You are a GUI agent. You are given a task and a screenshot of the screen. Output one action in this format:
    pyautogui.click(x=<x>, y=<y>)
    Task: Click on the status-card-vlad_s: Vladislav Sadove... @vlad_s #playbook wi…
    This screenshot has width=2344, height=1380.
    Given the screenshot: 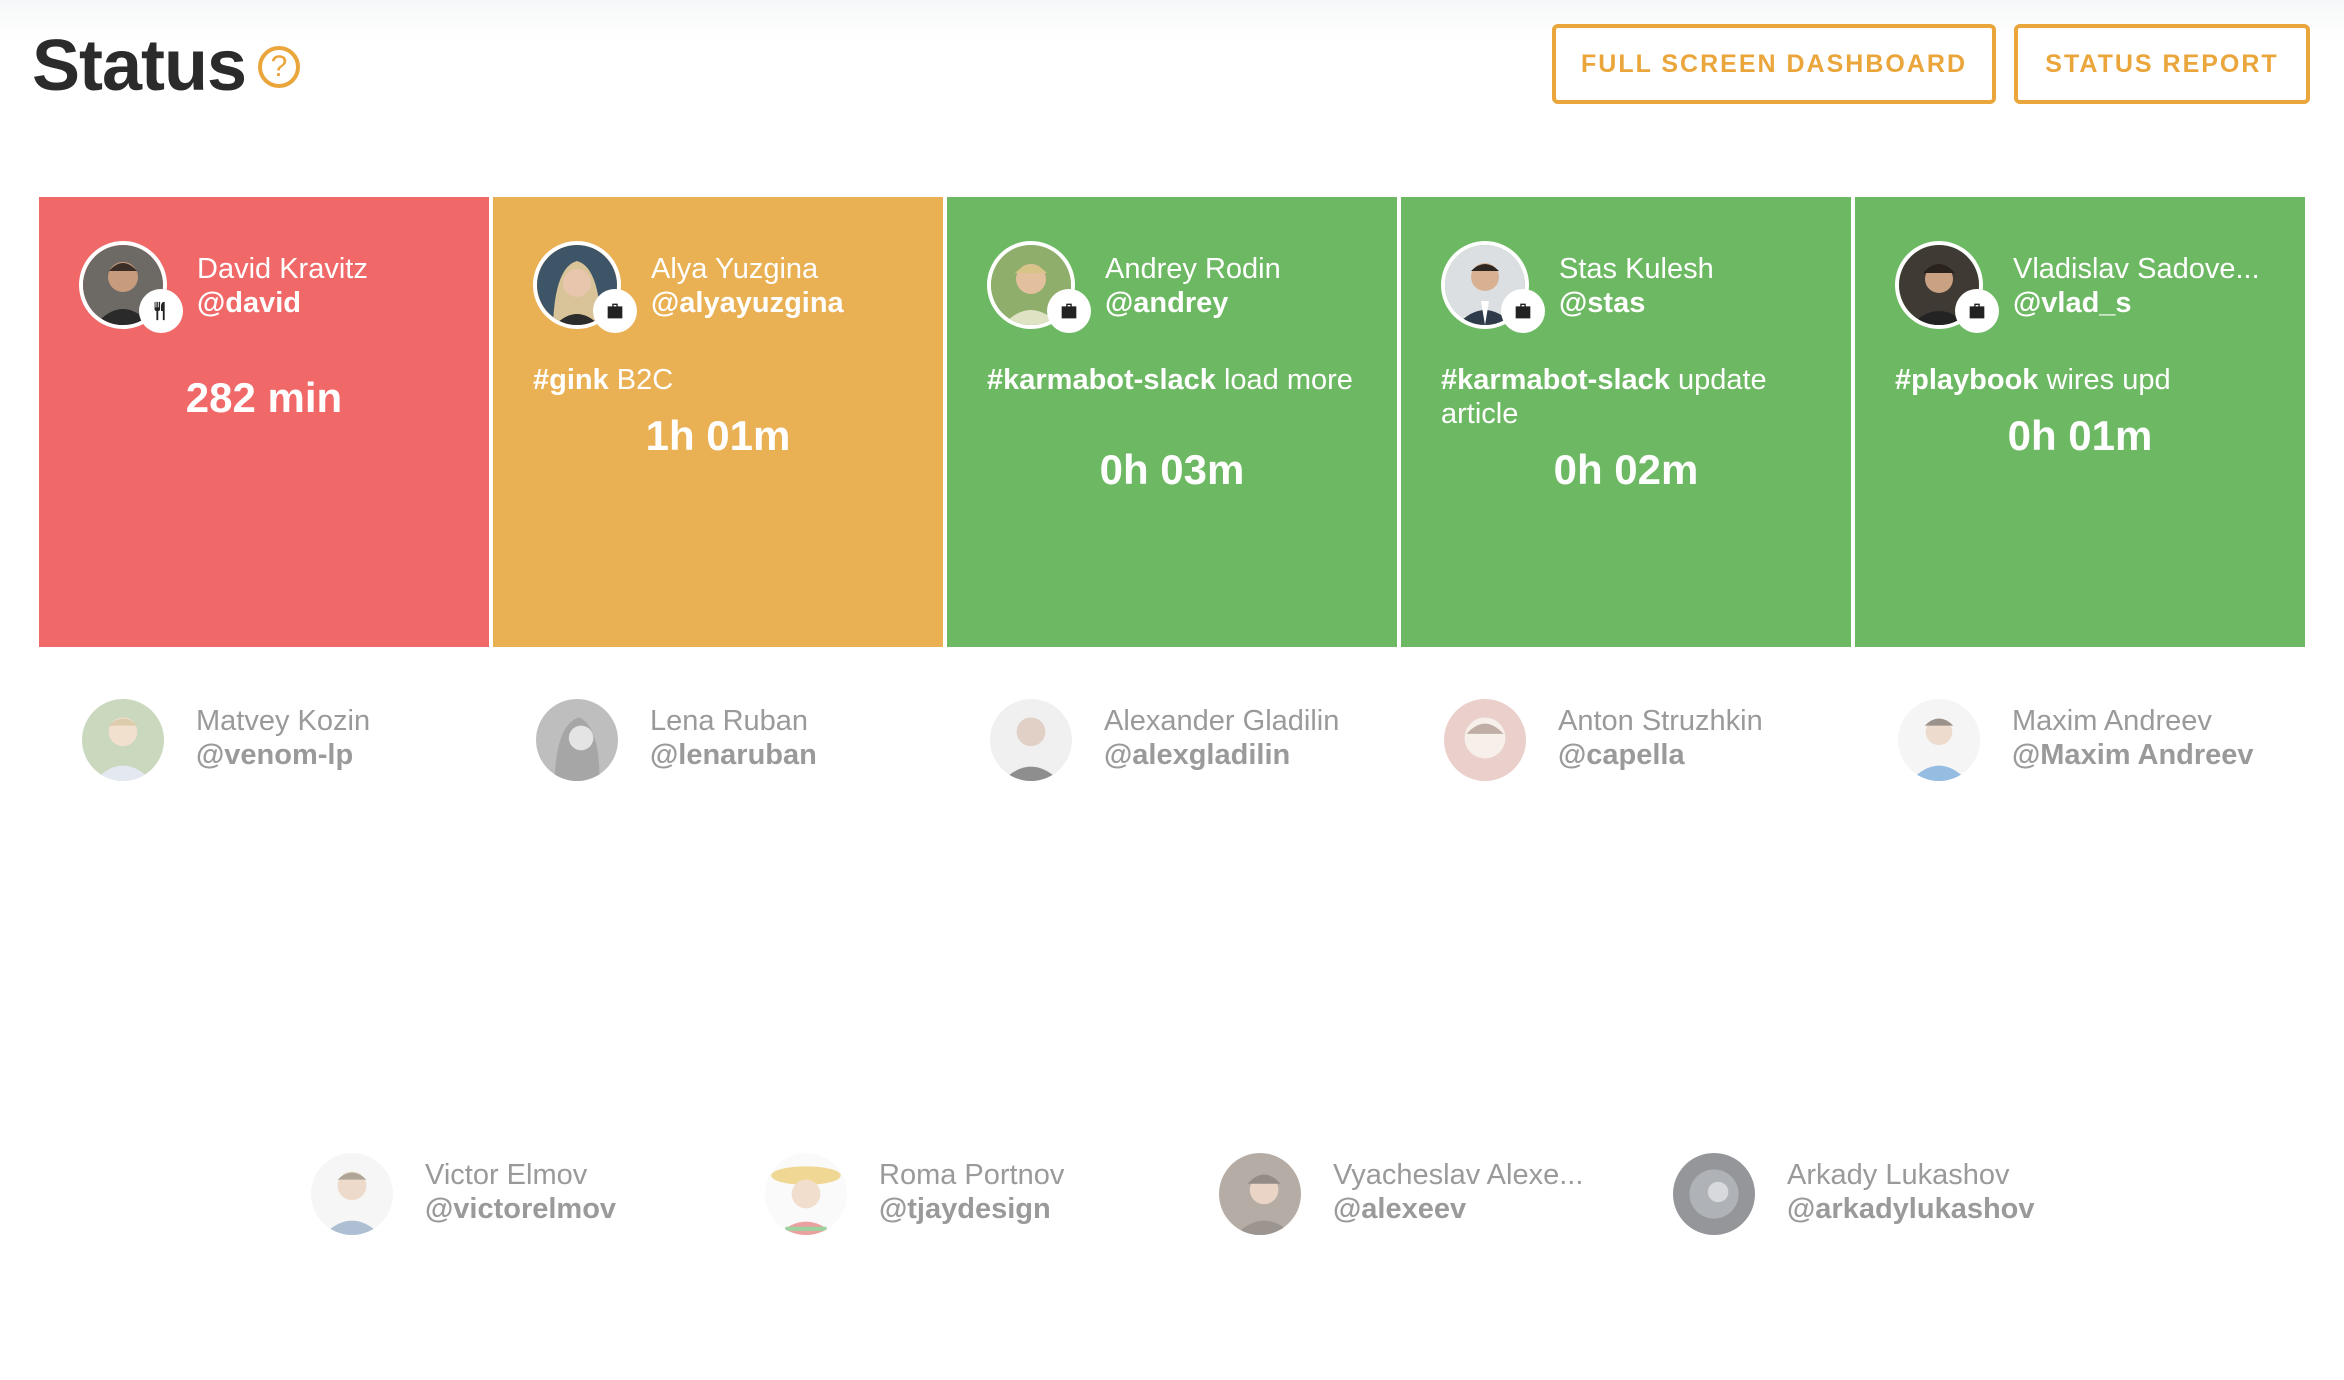 What is the action you would take?
    pyautogui.click(x=2080, y=422)
    